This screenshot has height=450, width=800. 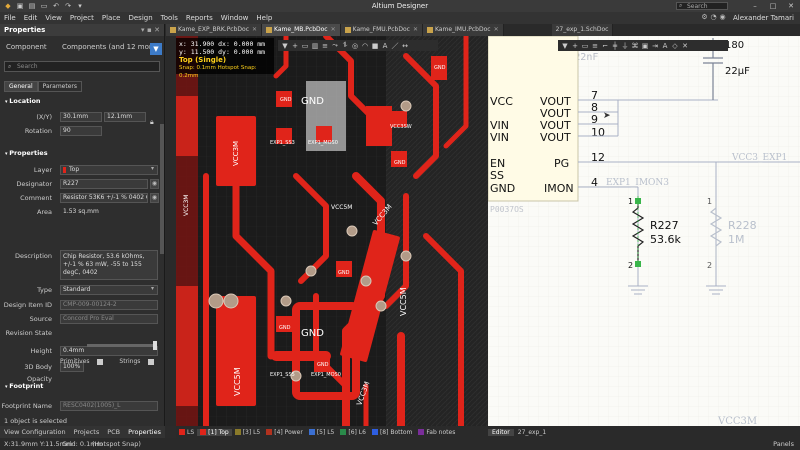 I want to click on doc-tab-imu: Kame_IMU.PcbDoc ✕, so click(x=463, y=30).